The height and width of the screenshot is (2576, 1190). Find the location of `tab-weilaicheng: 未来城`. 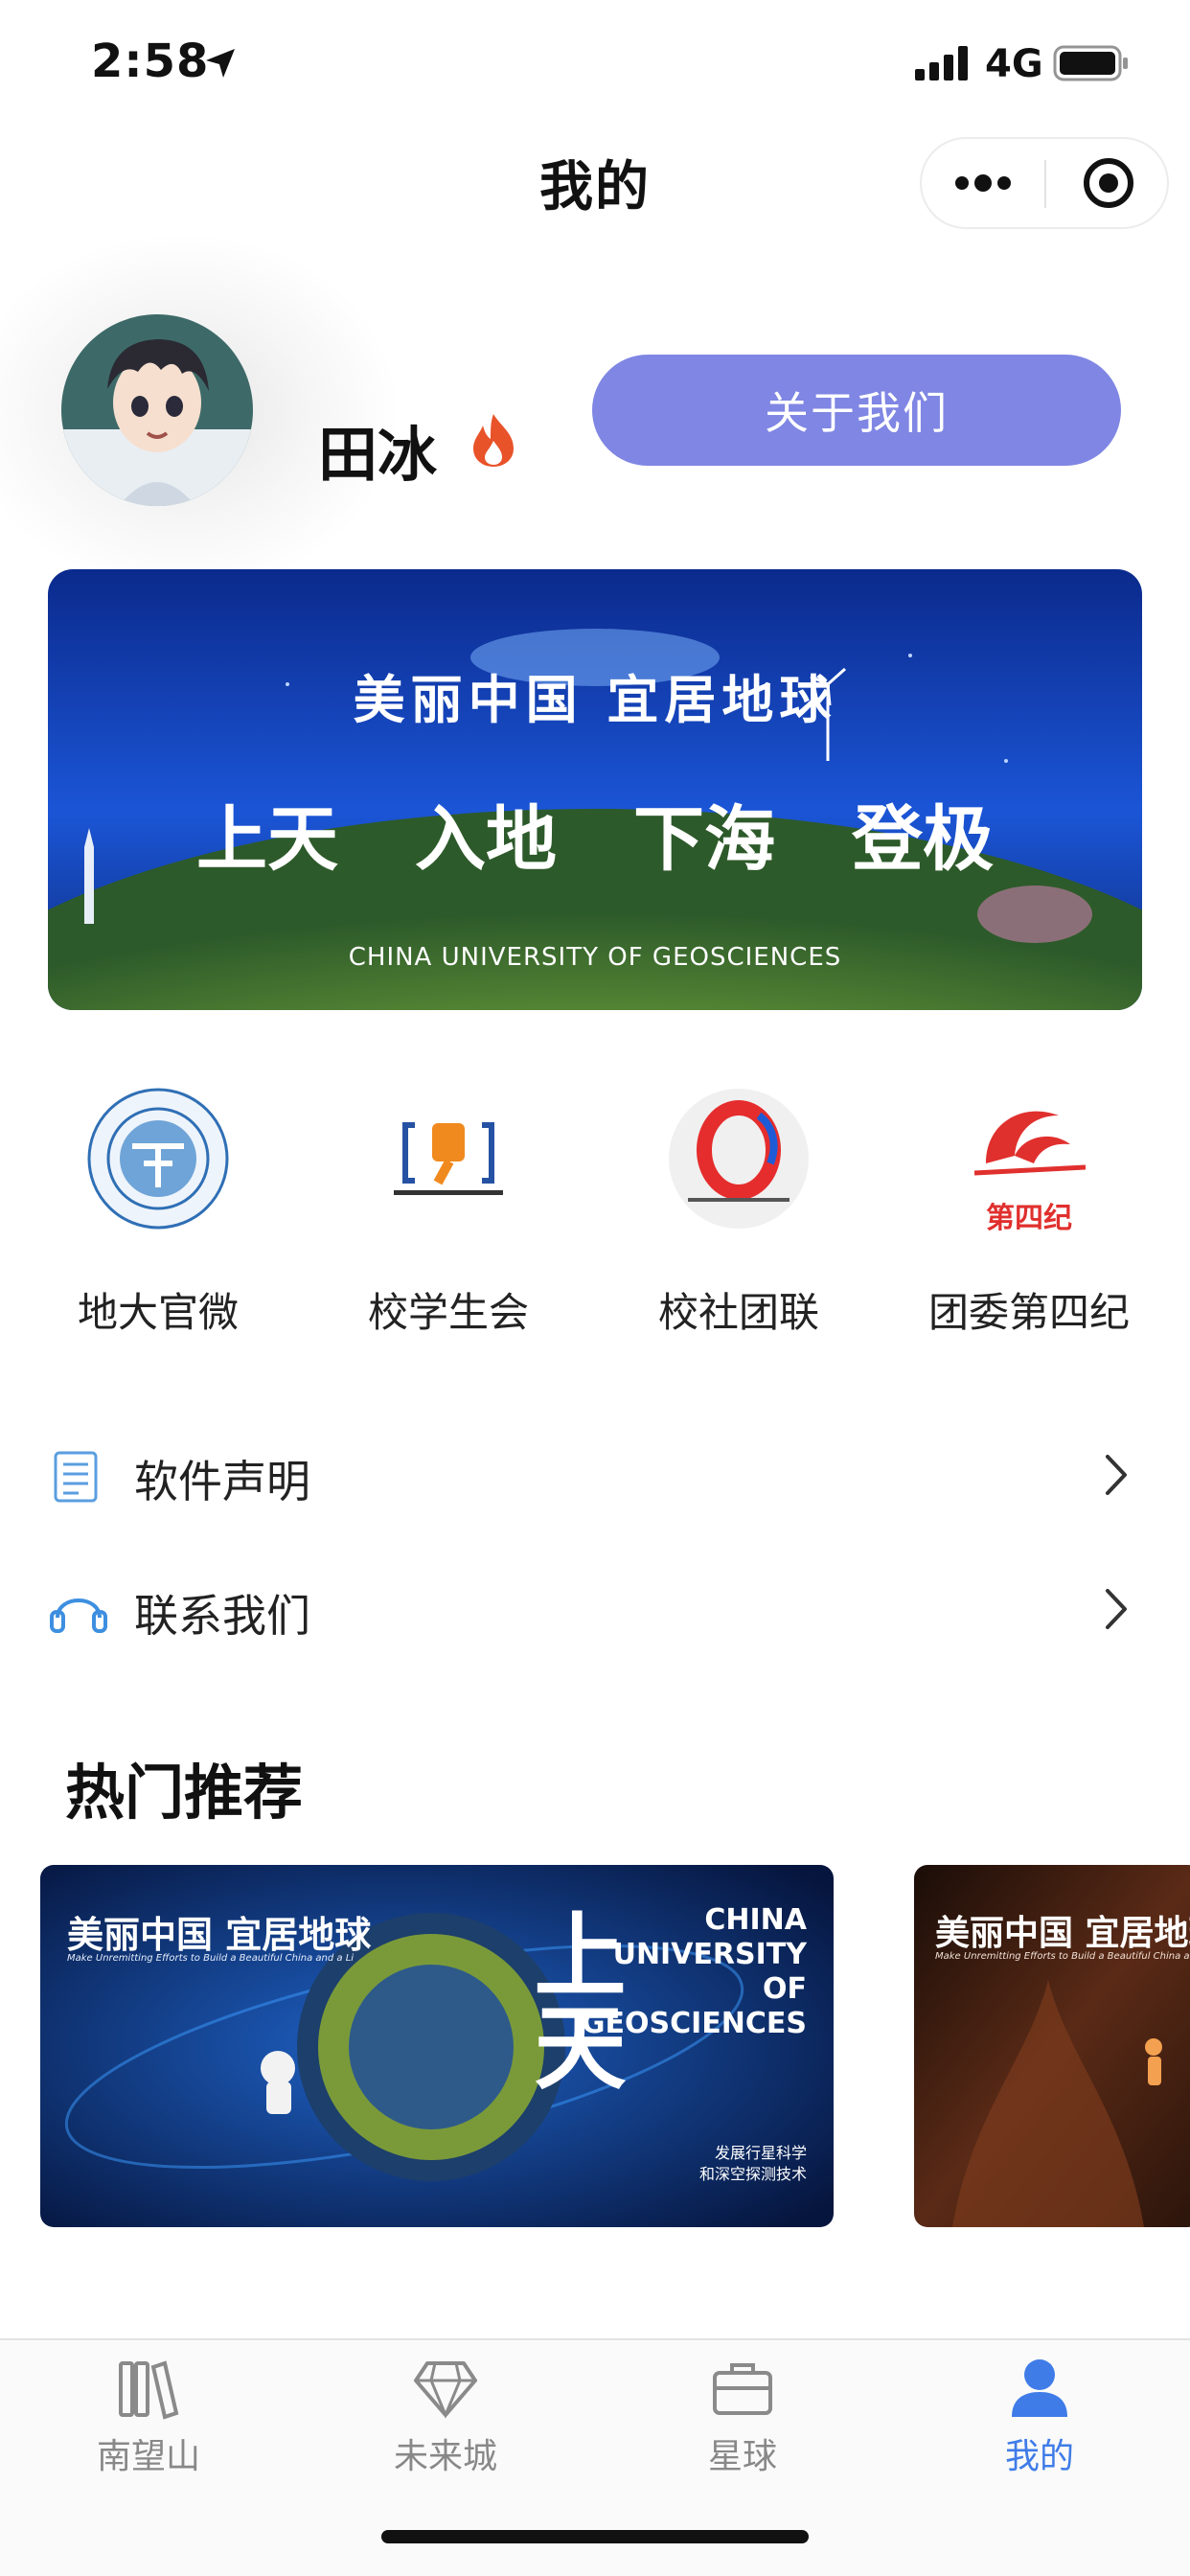

tab-weilaicheng: 未来城 is located at coordinates (445, 2417).